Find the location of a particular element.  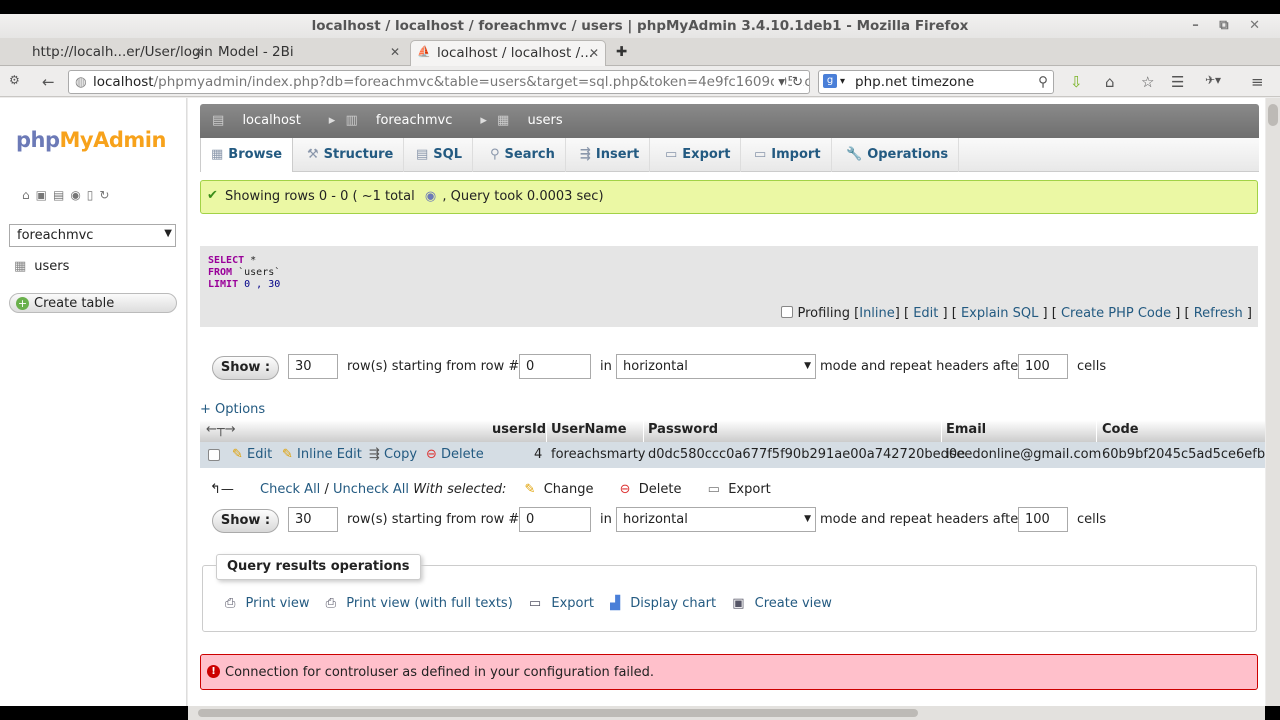

database-select: foreachmvc ▼ is located at coordinates (92, 235).